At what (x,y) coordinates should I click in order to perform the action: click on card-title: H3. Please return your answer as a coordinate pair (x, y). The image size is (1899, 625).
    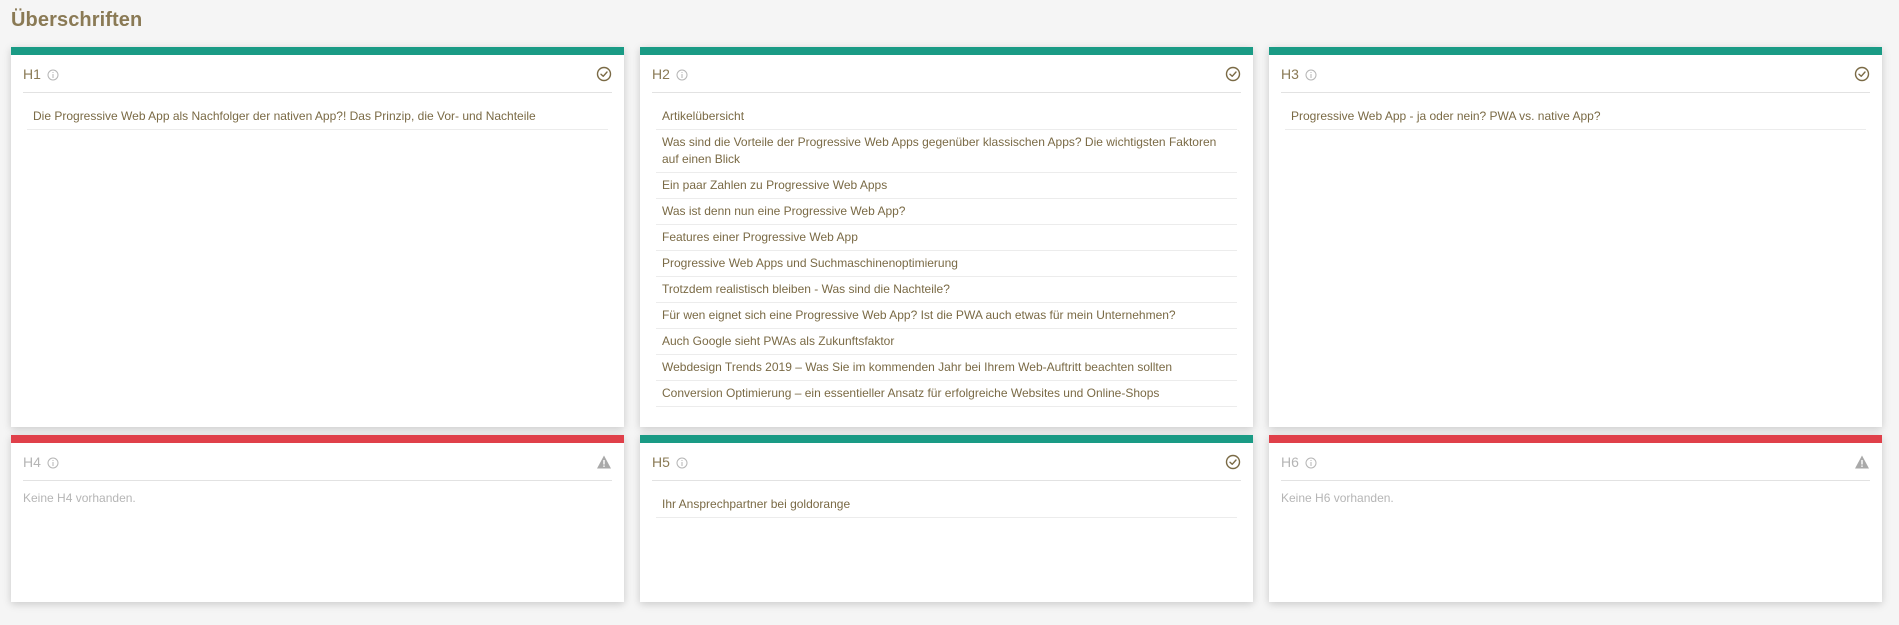
    Looking at the image, I should click on (1290, 73).